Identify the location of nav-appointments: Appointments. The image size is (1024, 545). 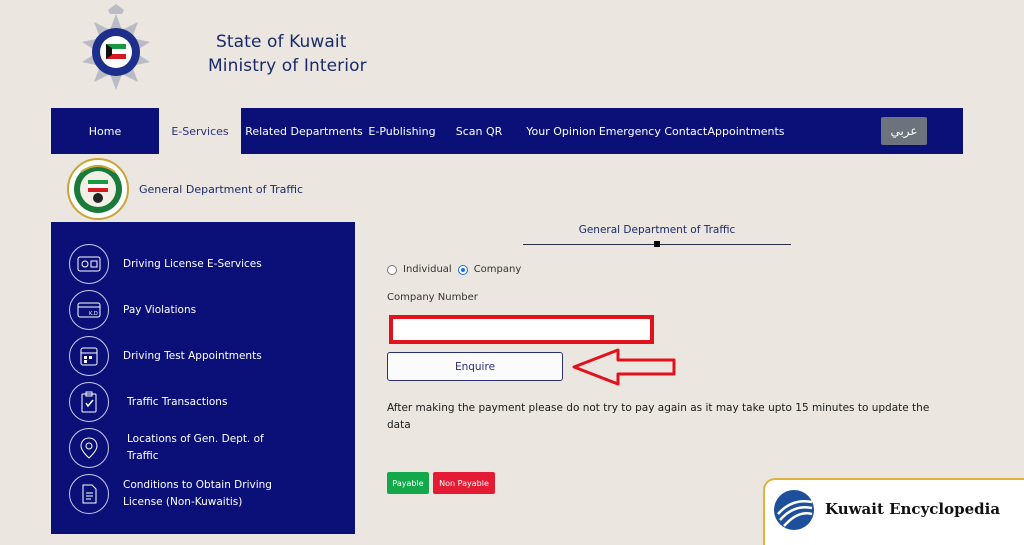
(746, 131).